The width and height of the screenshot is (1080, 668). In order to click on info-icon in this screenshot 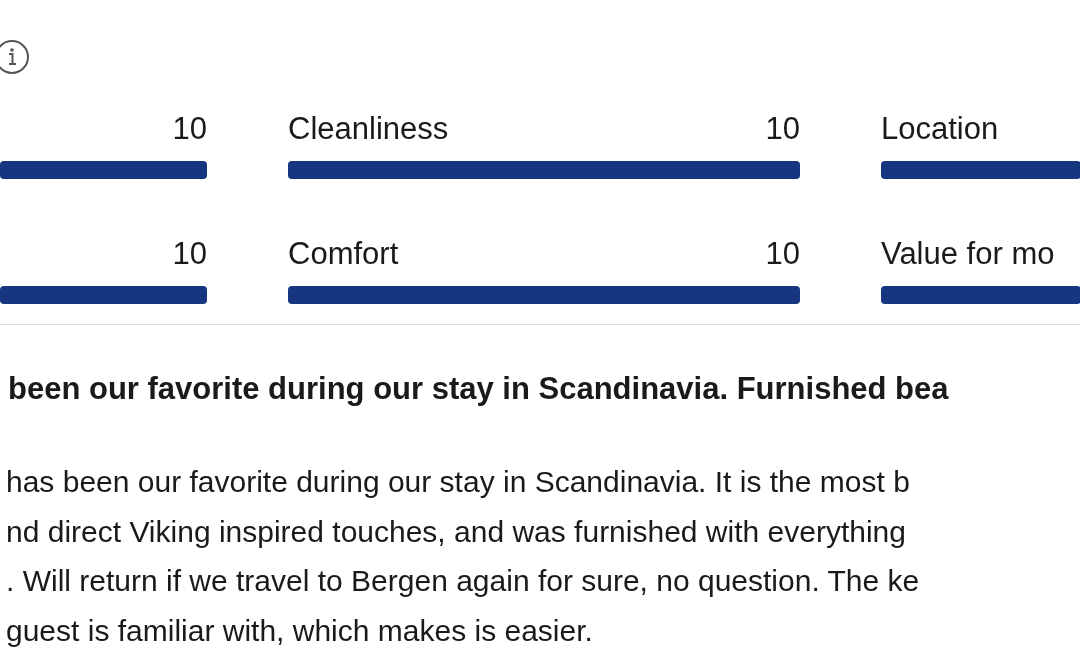, I will do `click(14, 57)`.